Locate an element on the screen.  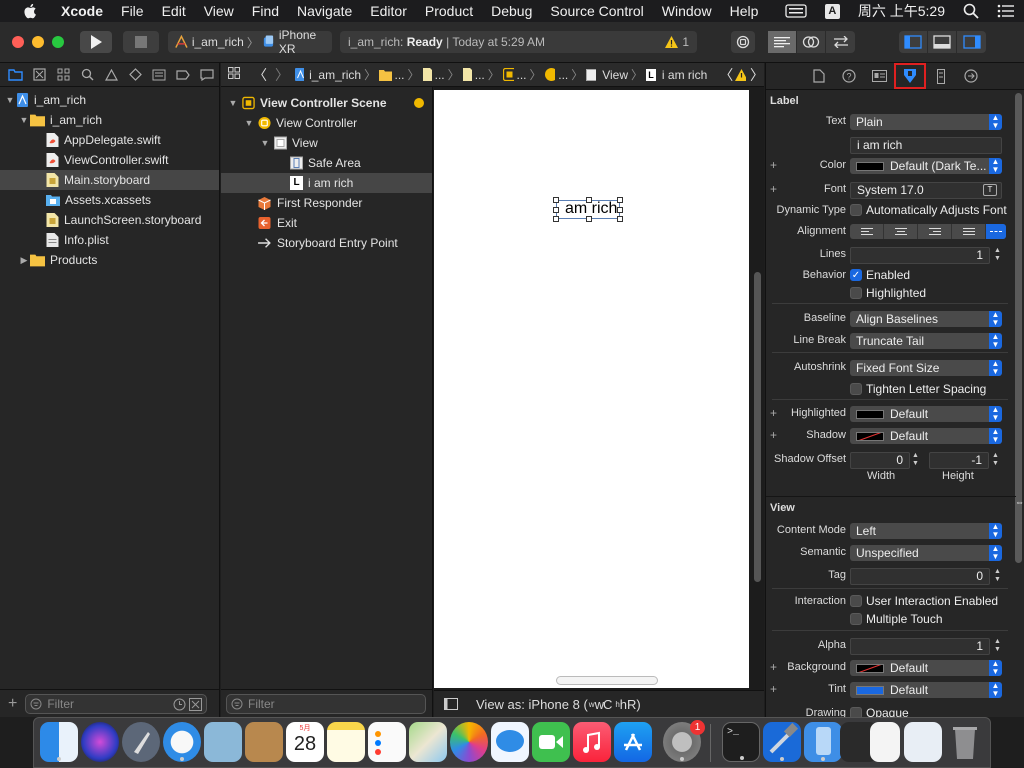
crumb-view: View is located at coordinates (615, 75).